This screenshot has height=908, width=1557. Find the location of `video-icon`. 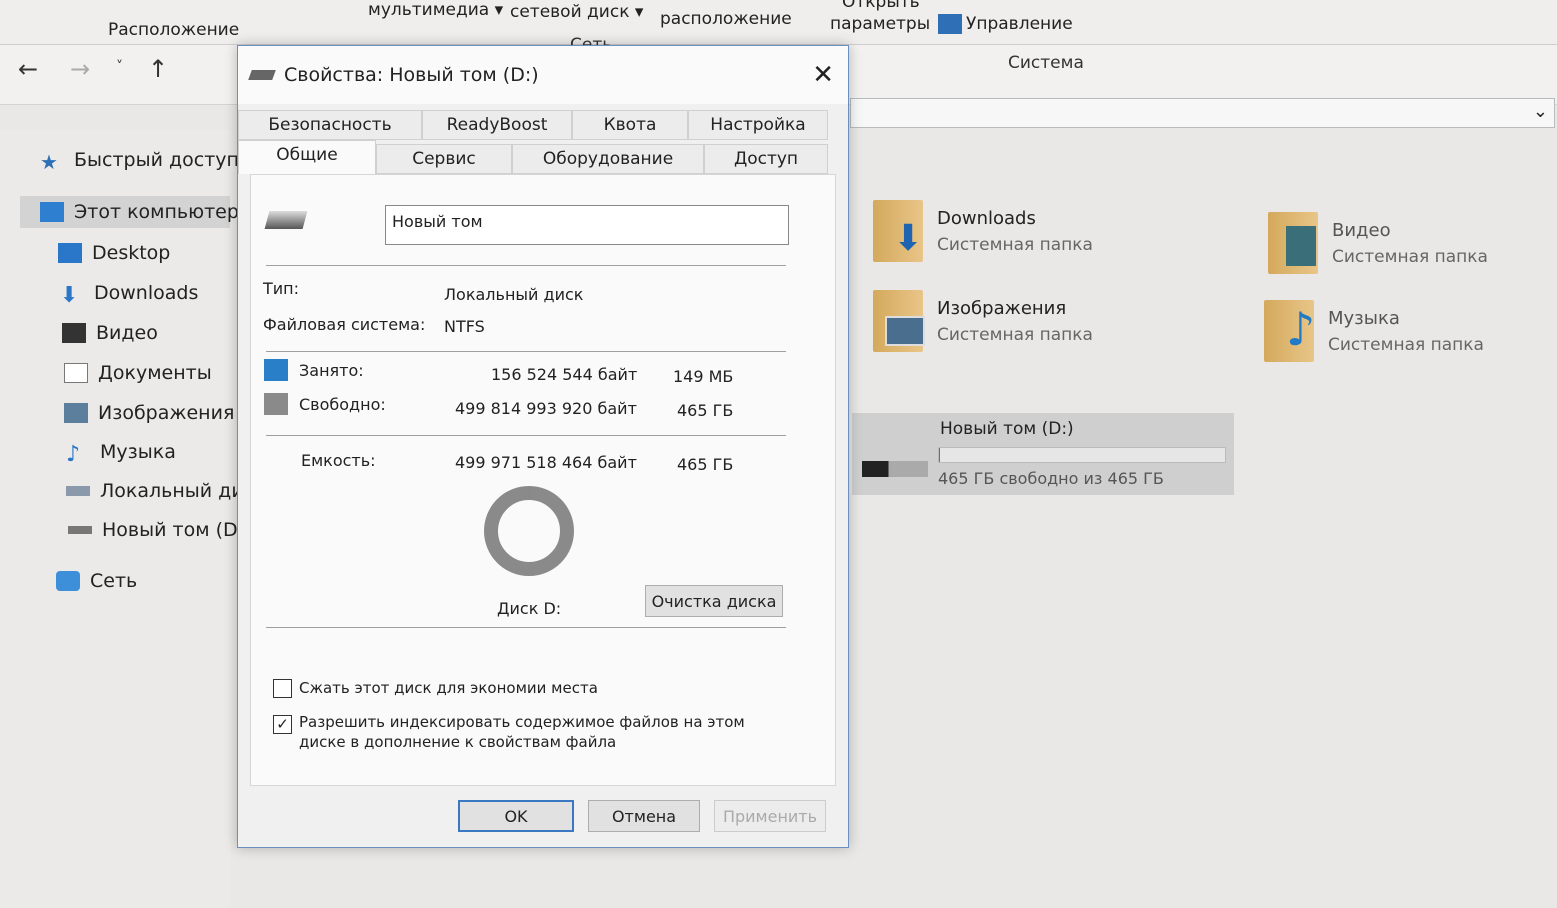

video-icon is located at coordinates (1301, 246).